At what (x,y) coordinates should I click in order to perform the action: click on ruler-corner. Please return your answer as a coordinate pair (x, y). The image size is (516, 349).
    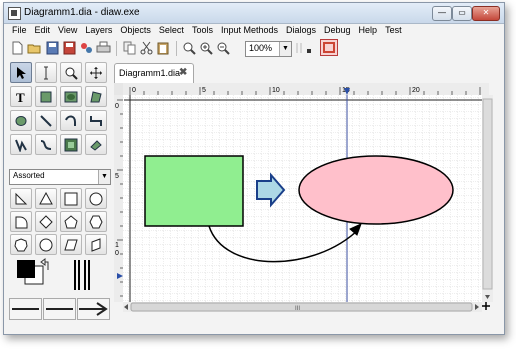
    Looking at the image, I should click on (118, 89).